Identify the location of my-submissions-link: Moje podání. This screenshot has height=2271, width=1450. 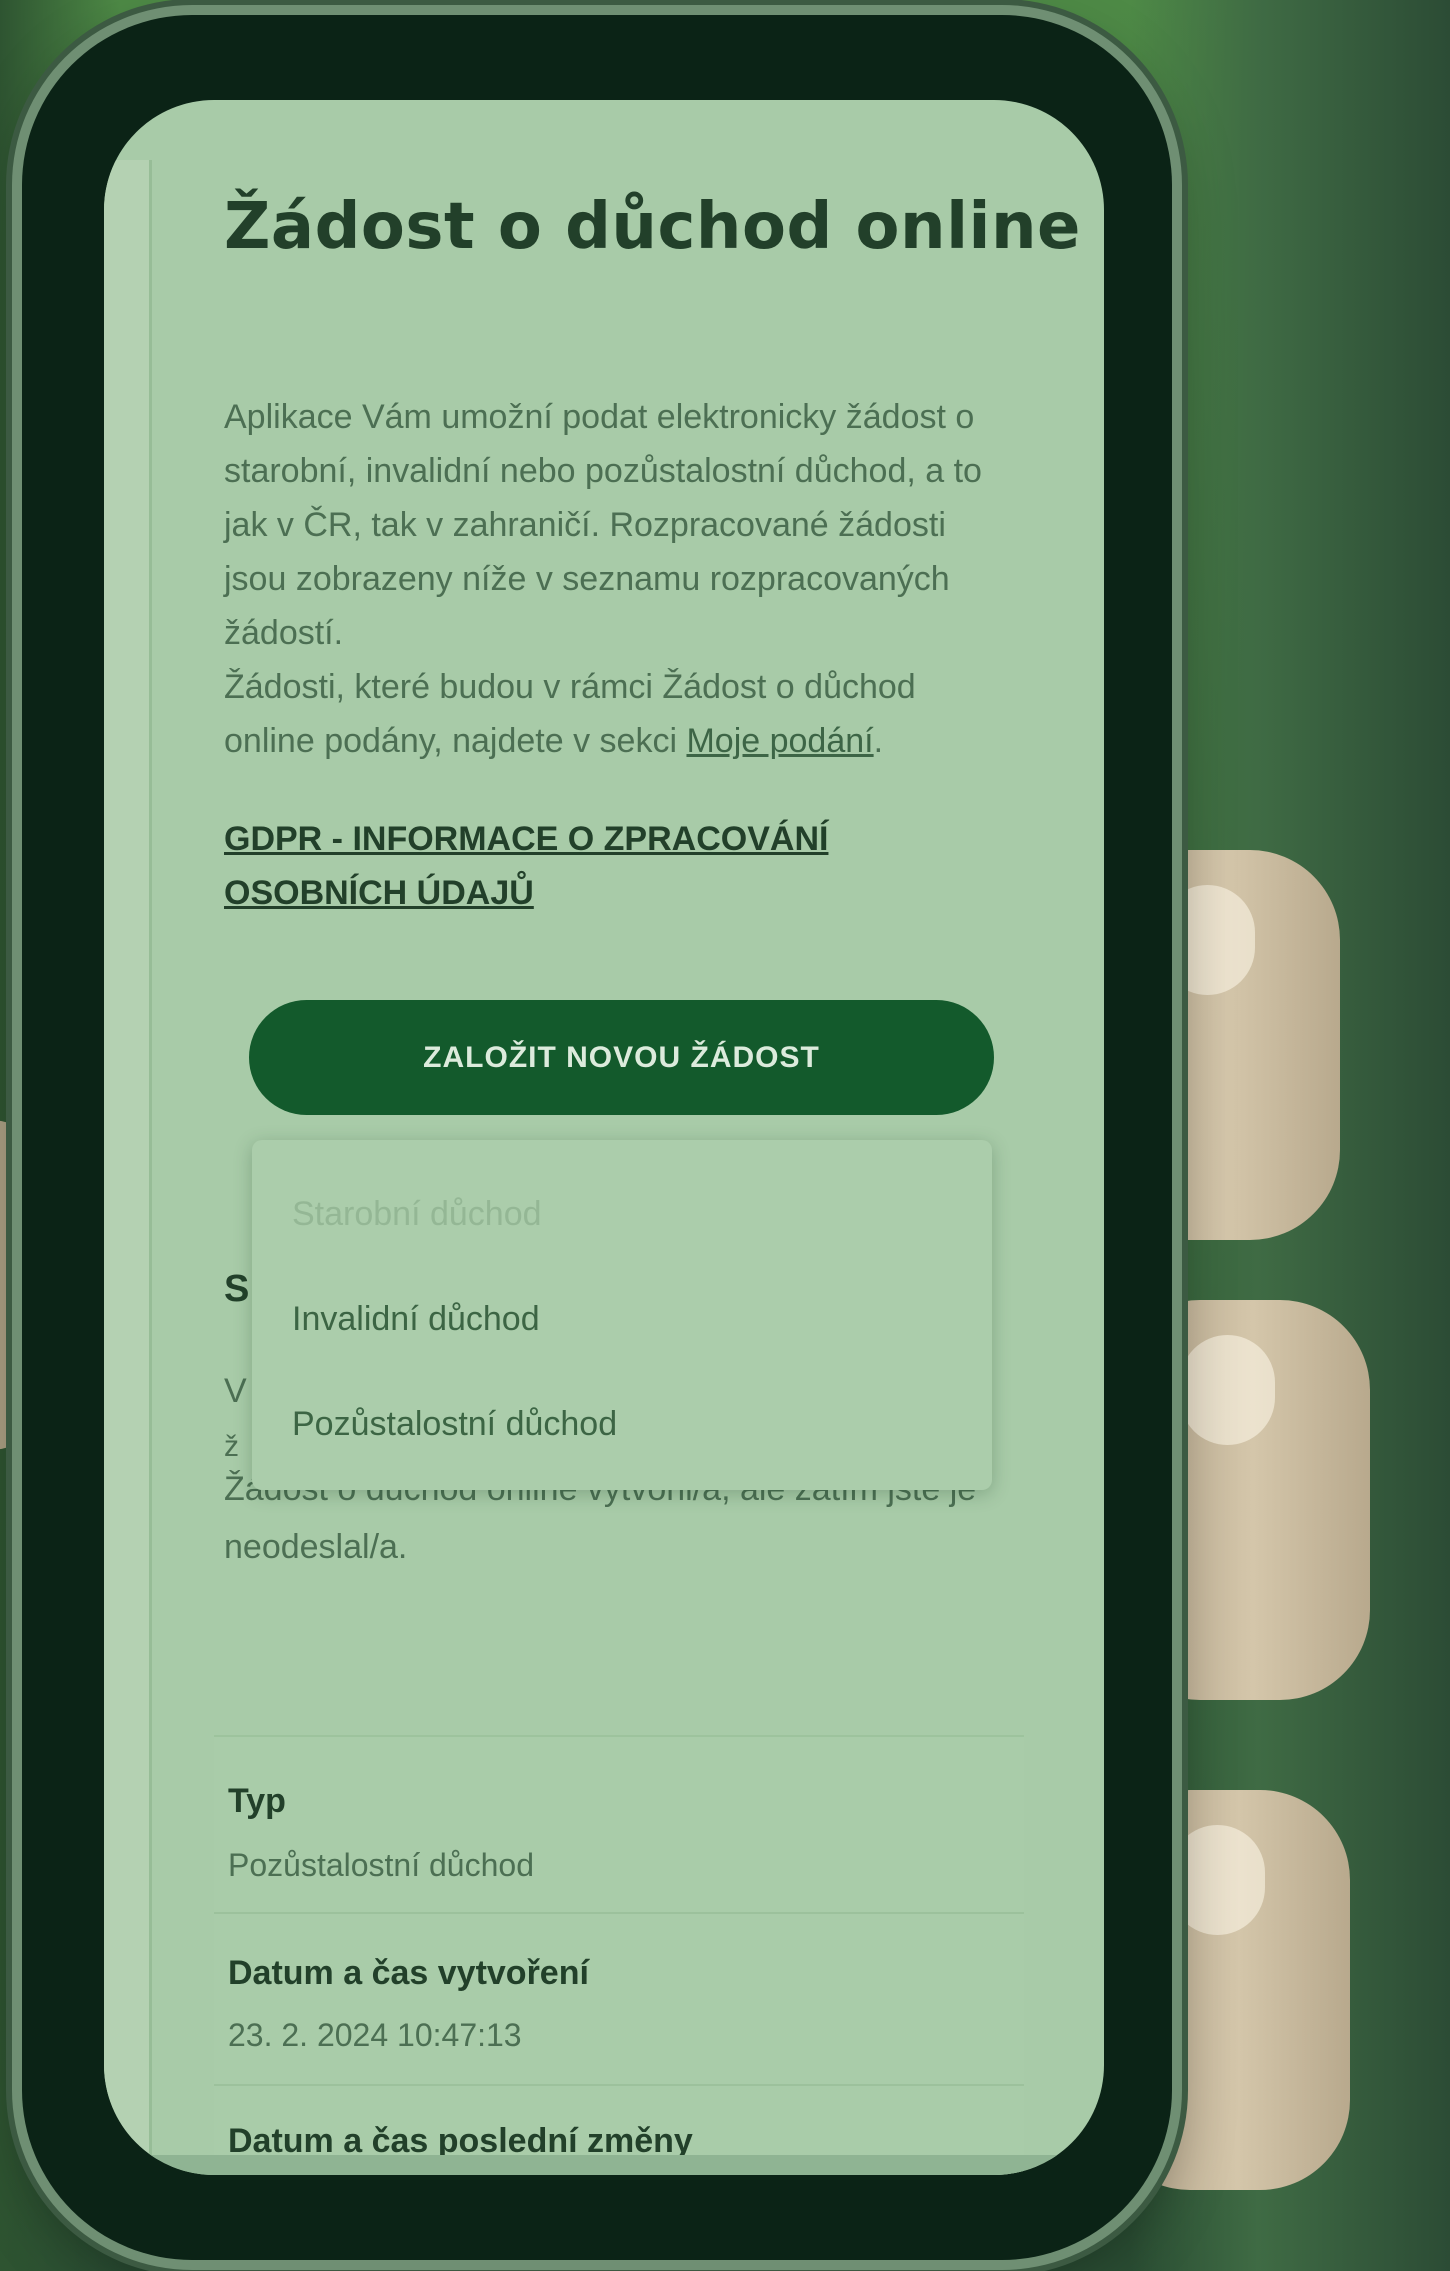
(779, 741).